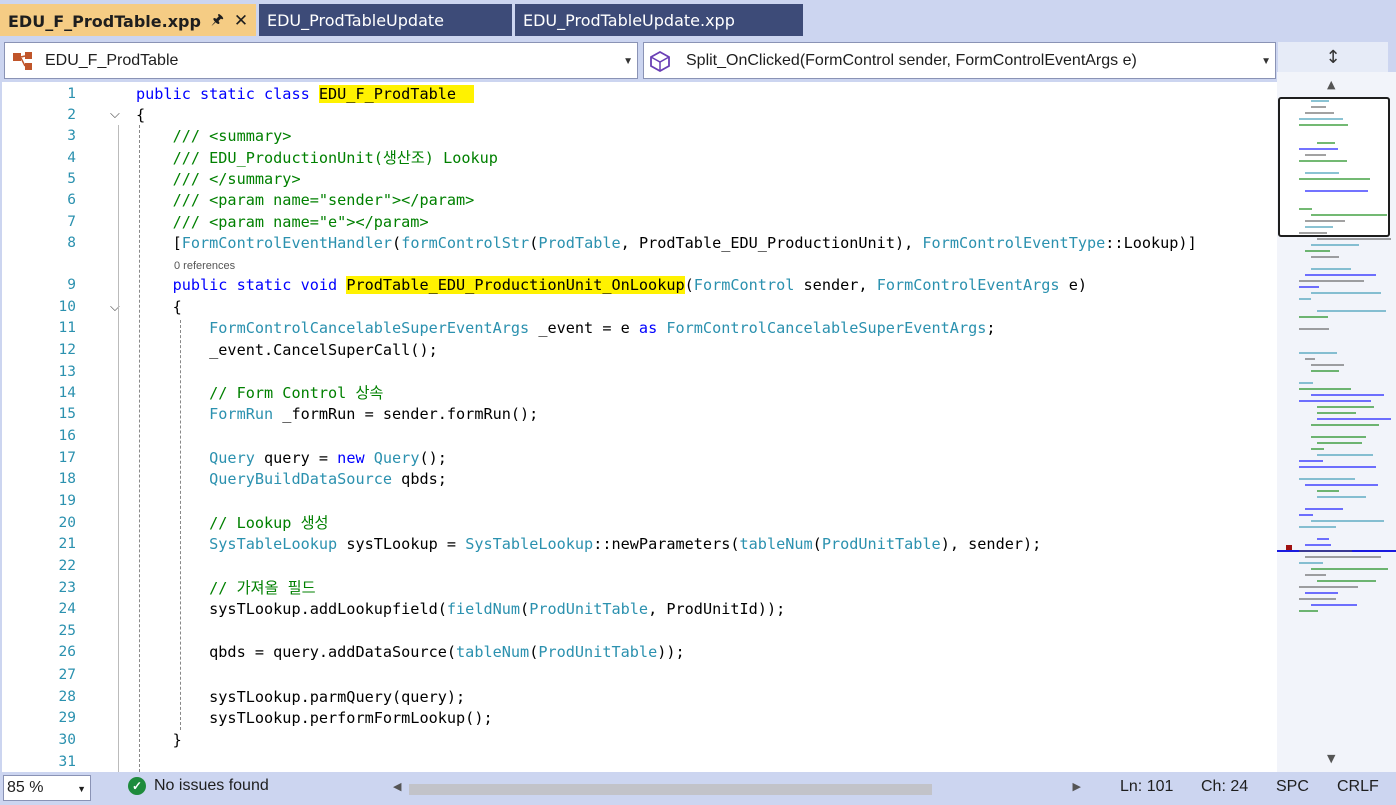  Describe the element at coordinates (1077, 786) in the screenshot. I see `scroll-right-icon: ▶` at that location.